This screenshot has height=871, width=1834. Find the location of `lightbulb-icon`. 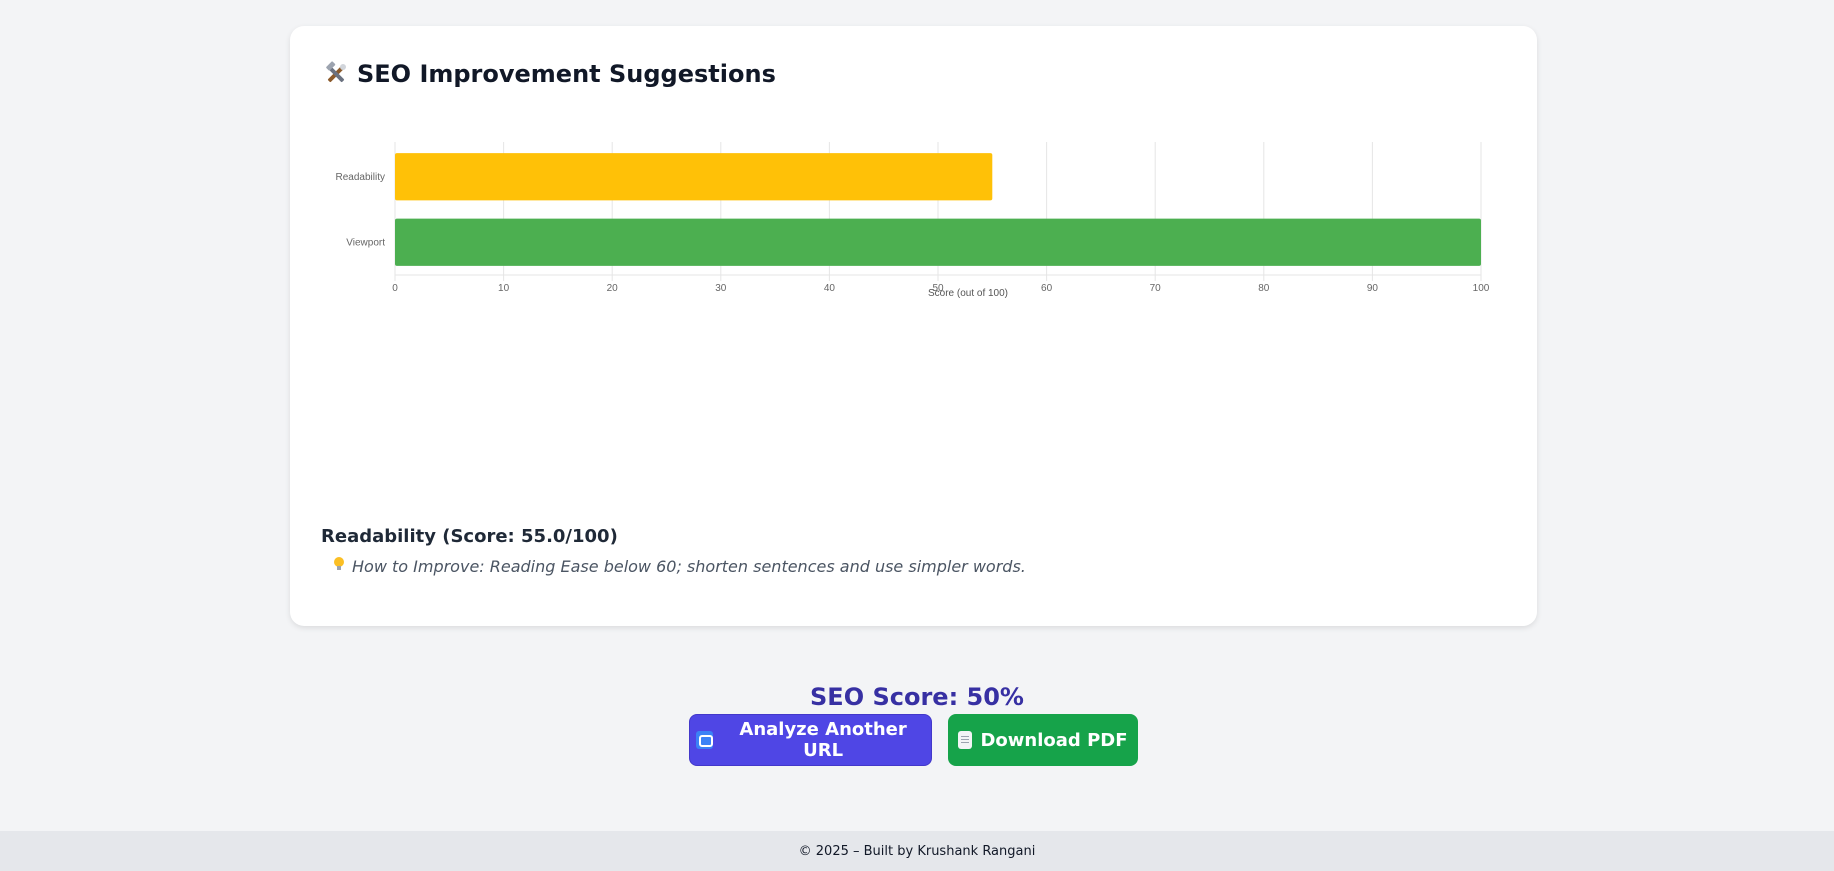

lightbulb-icon is located at coordinates (339, 566).